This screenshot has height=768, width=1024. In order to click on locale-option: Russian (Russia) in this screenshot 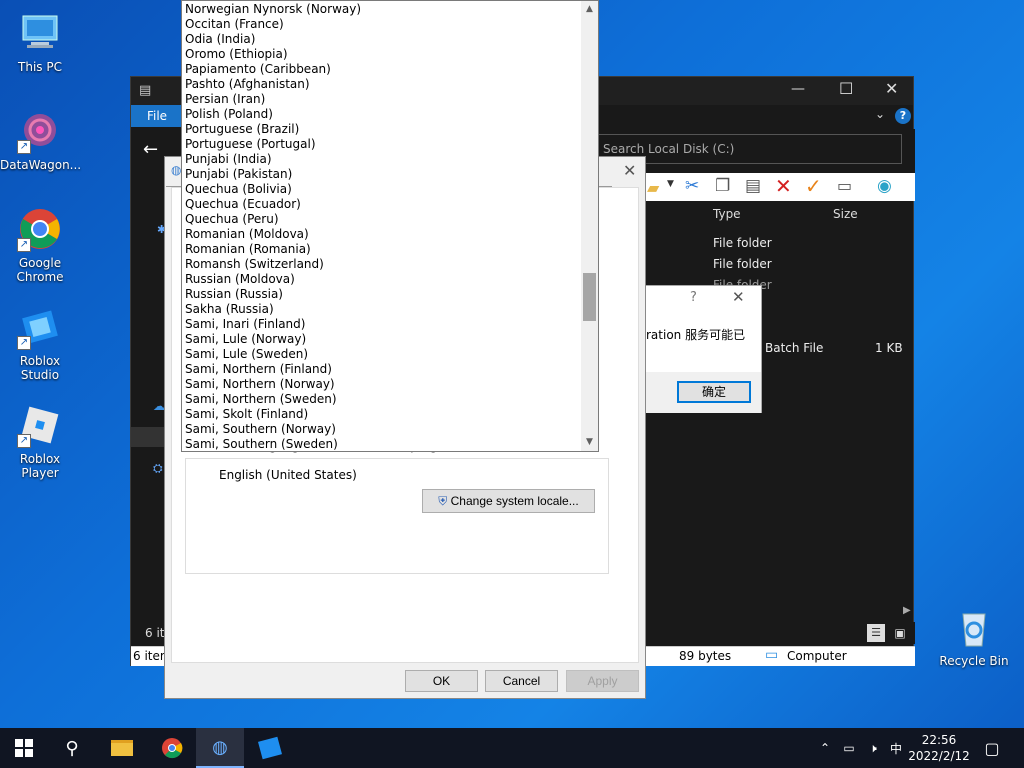, I will do `click(382, 294)`.